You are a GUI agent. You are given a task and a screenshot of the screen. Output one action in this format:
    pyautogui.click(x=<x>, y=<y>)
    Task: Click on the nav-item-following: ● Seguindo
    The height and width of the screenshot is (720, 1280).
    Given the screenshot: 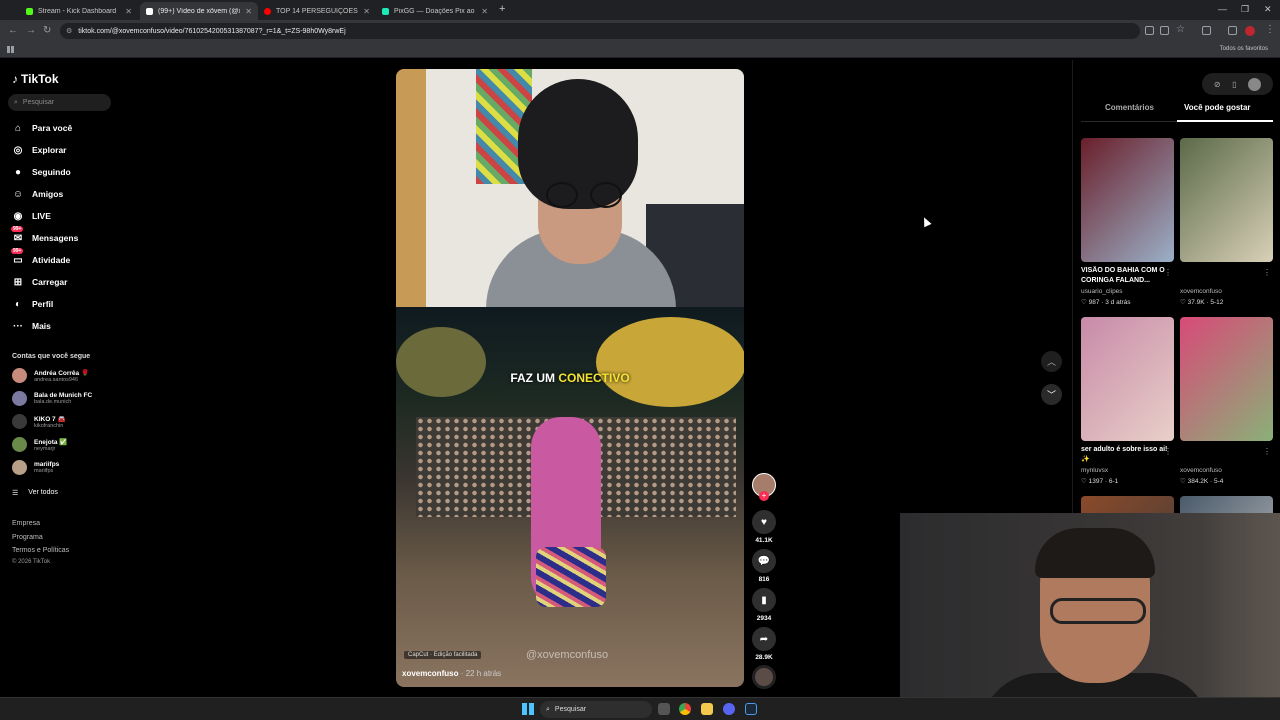 What is the action you would take?
    pyautogui.click(x=41, y=172)
    